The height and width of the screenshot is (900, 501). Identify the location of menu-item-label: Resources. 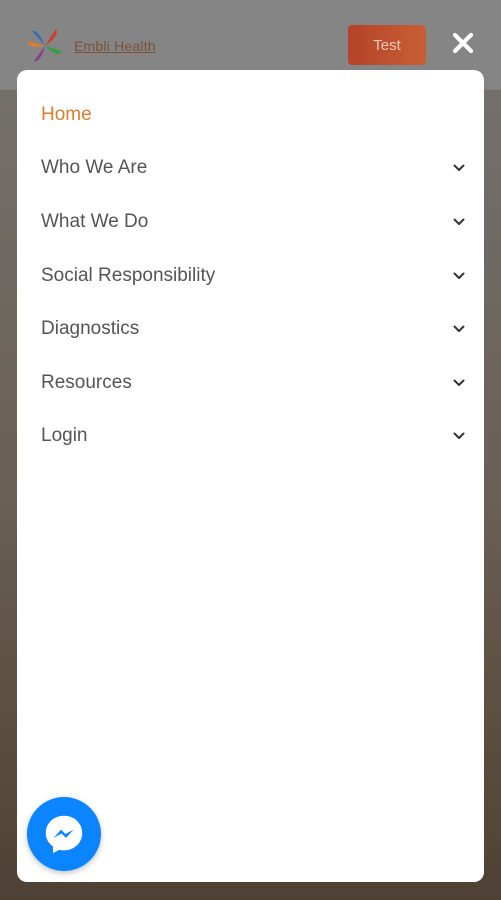
(86, 382).